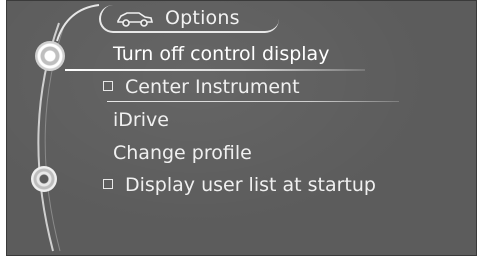 This screenshot has height=261, width=482. I want to click on menu-item-label: Change profile, so click(182, 153).